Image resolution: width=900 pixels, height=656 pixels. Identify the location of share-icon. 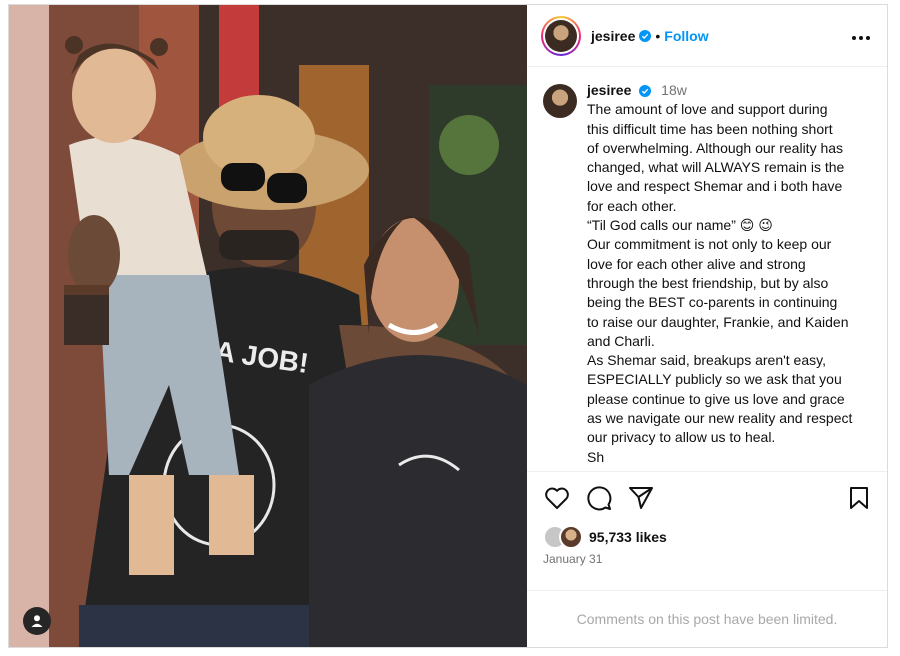
(641, 498).